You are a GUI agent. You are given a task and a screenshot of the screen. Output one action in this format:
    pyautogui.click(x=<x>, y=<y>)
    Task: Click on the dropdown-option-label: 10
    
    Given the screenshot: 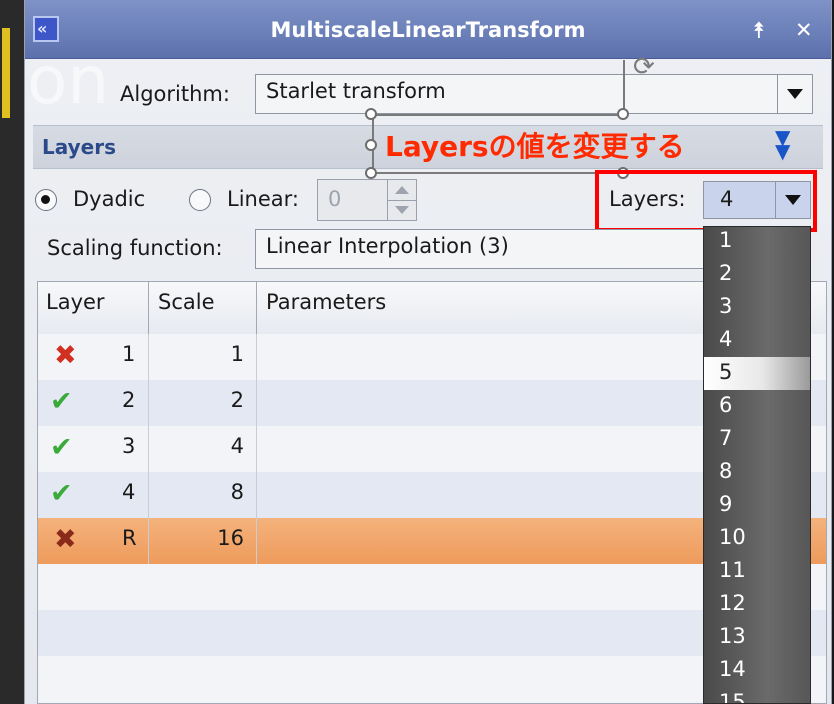 What is the action you would take?
    pyautogui.click(x=732, y=537)
    